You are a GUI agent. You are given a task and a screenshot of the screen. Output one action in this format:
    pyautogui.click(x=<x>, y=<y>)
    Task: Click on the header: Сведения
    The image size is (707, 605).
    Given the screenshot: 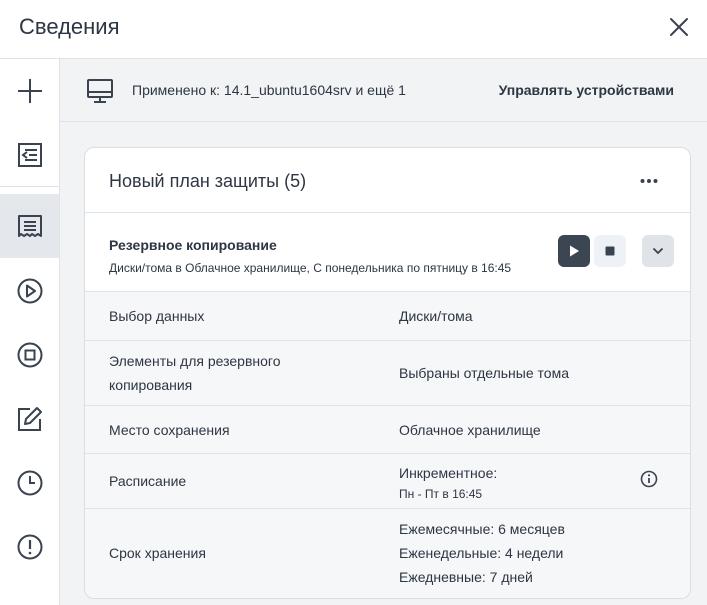 What is the action you would take?
    pyautogui.click(x=353, y=29)
    